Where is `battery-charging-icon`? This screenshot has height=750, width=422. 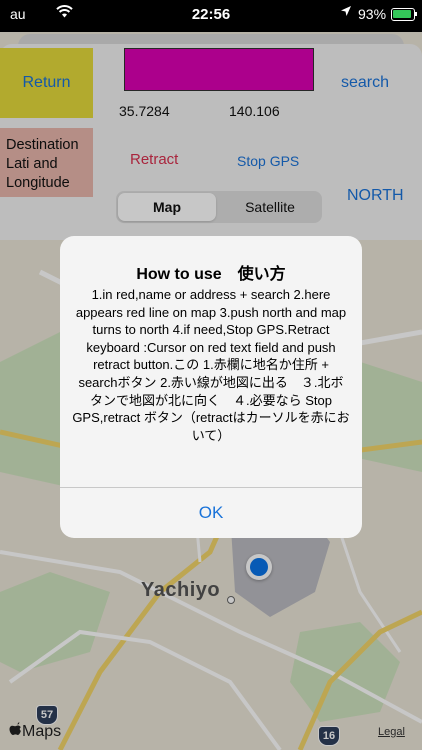
battery-charging-icon is located at coordinates (404, 14).